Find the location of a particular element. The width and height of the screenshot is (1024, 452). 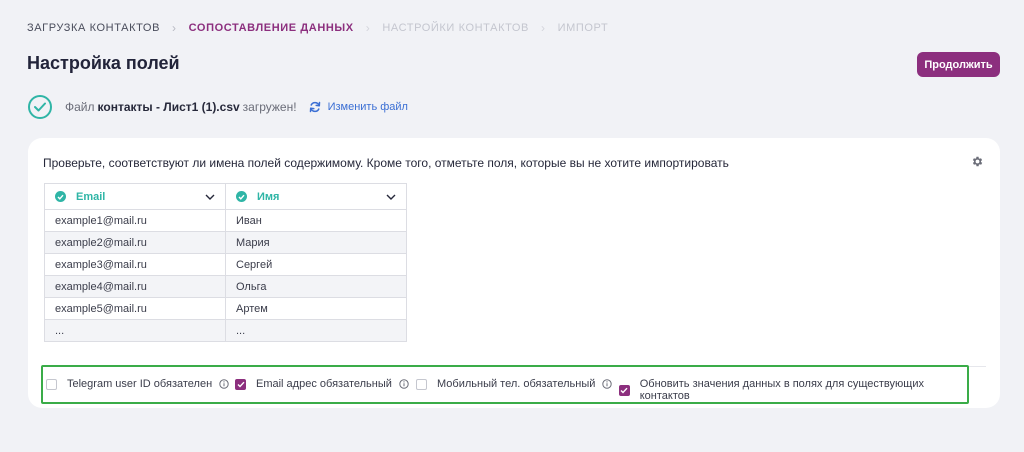

breadcrumb-step-upload: Загрузка контактов is located at coordinates (93, 28).